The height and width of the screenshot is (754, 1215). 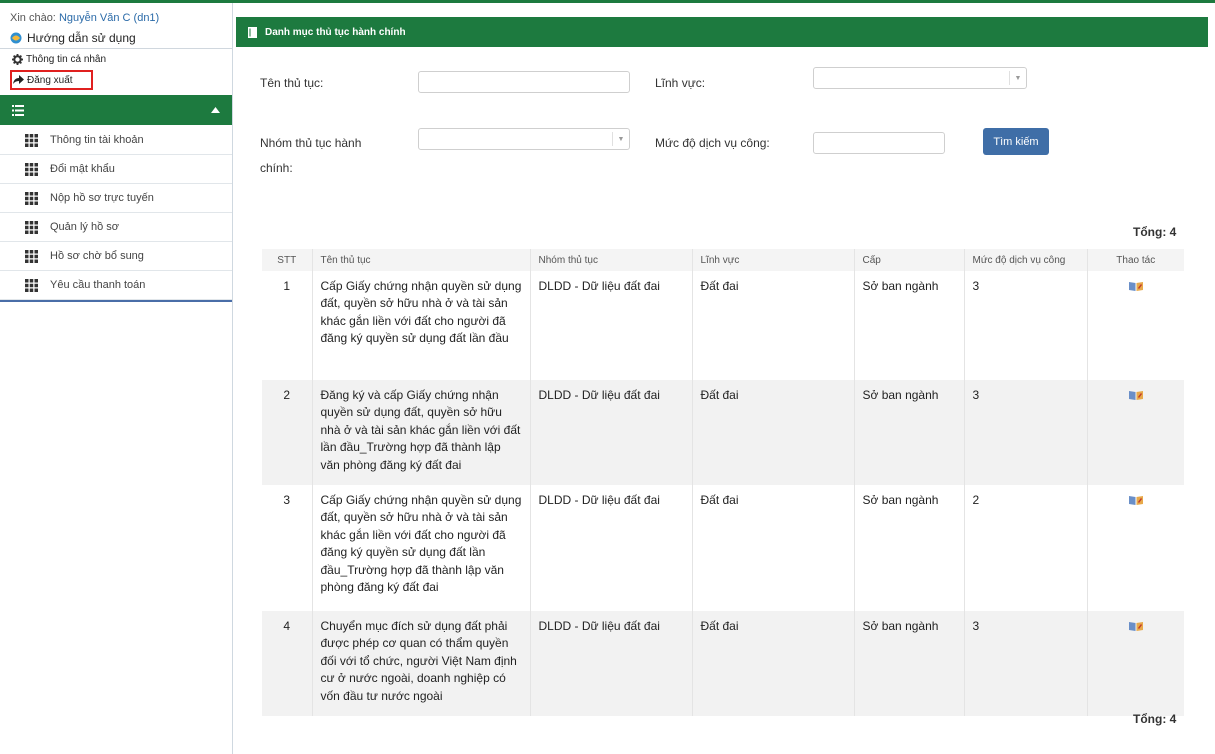 I want to click on menu-item-payment-request: Yêu cầu thanh toán, so click(x=116, y=285).